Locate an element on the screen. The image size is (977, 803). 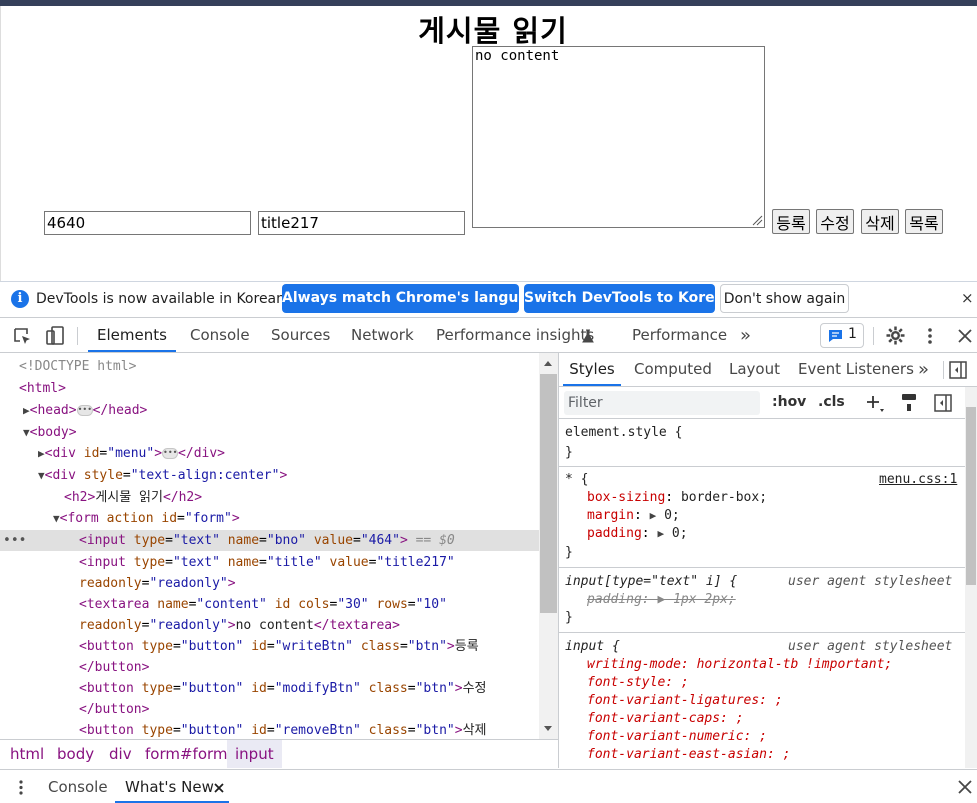
remove-button: 삭제 is located at coordinates (880, 221).